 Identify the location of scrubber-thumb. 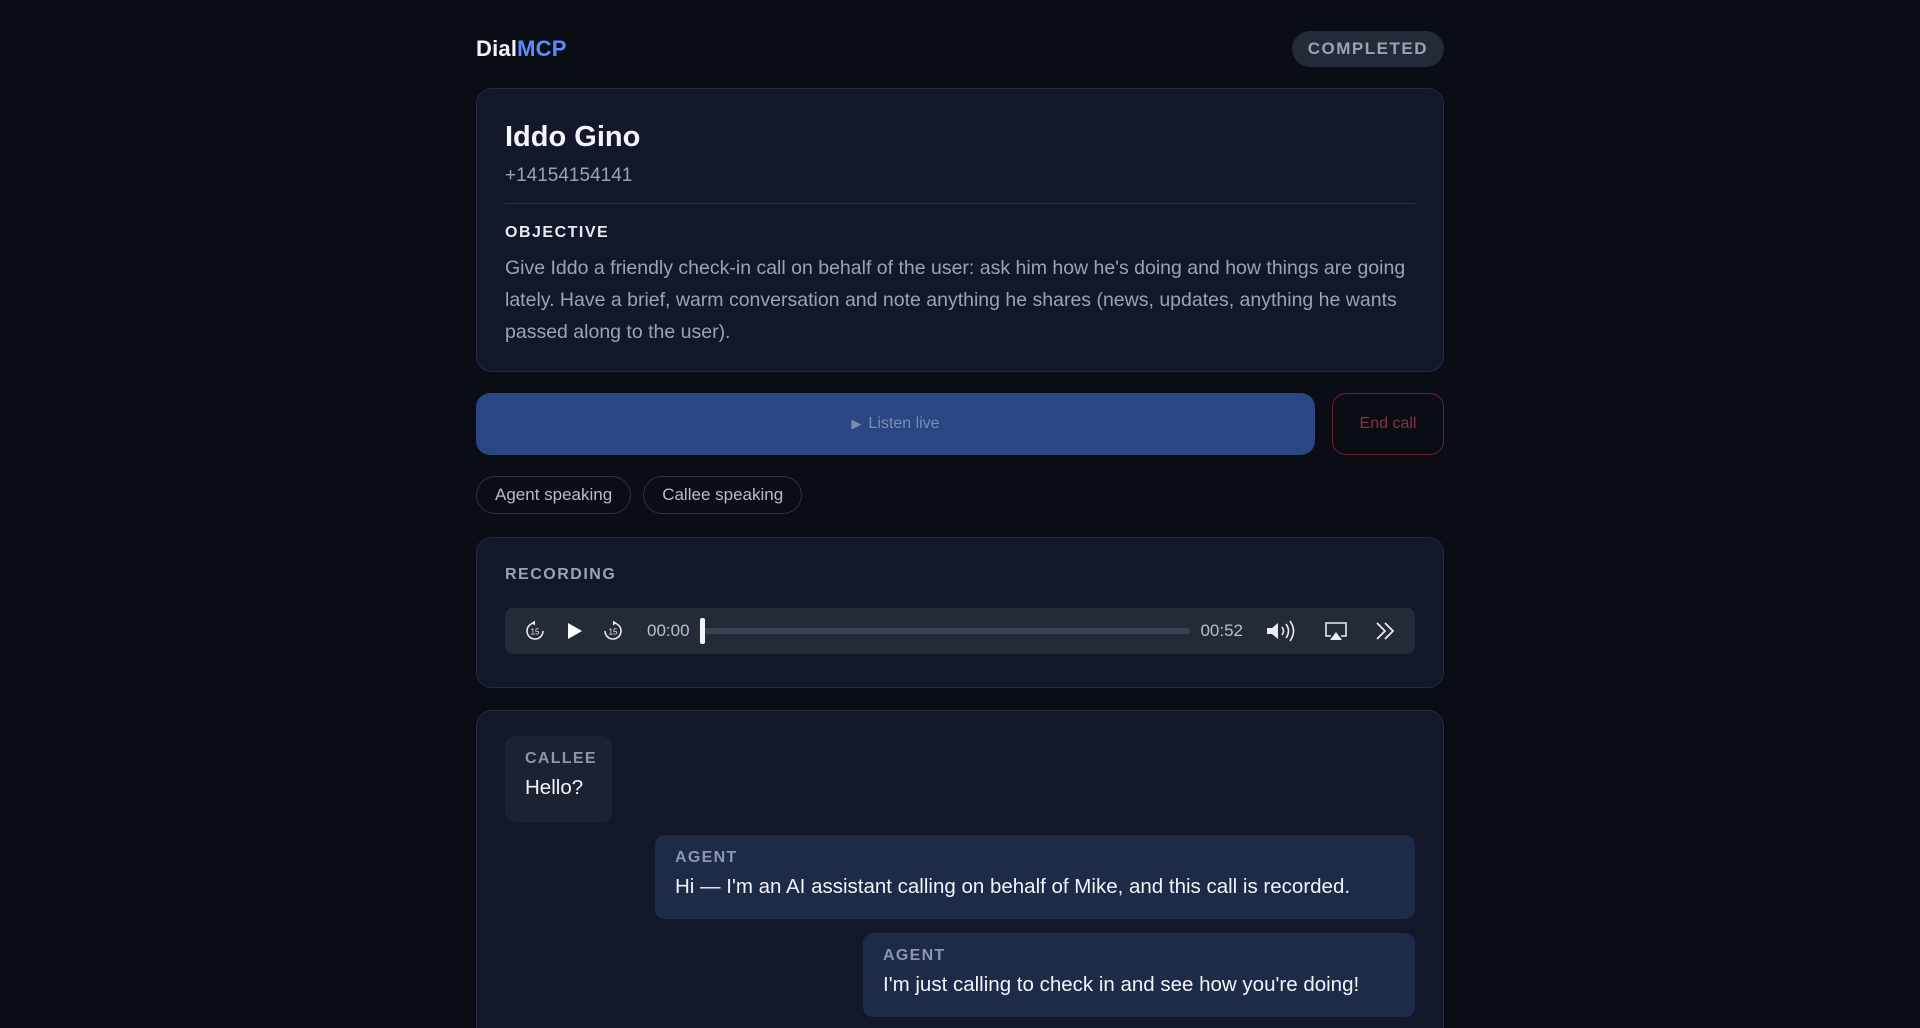
(702, 631).